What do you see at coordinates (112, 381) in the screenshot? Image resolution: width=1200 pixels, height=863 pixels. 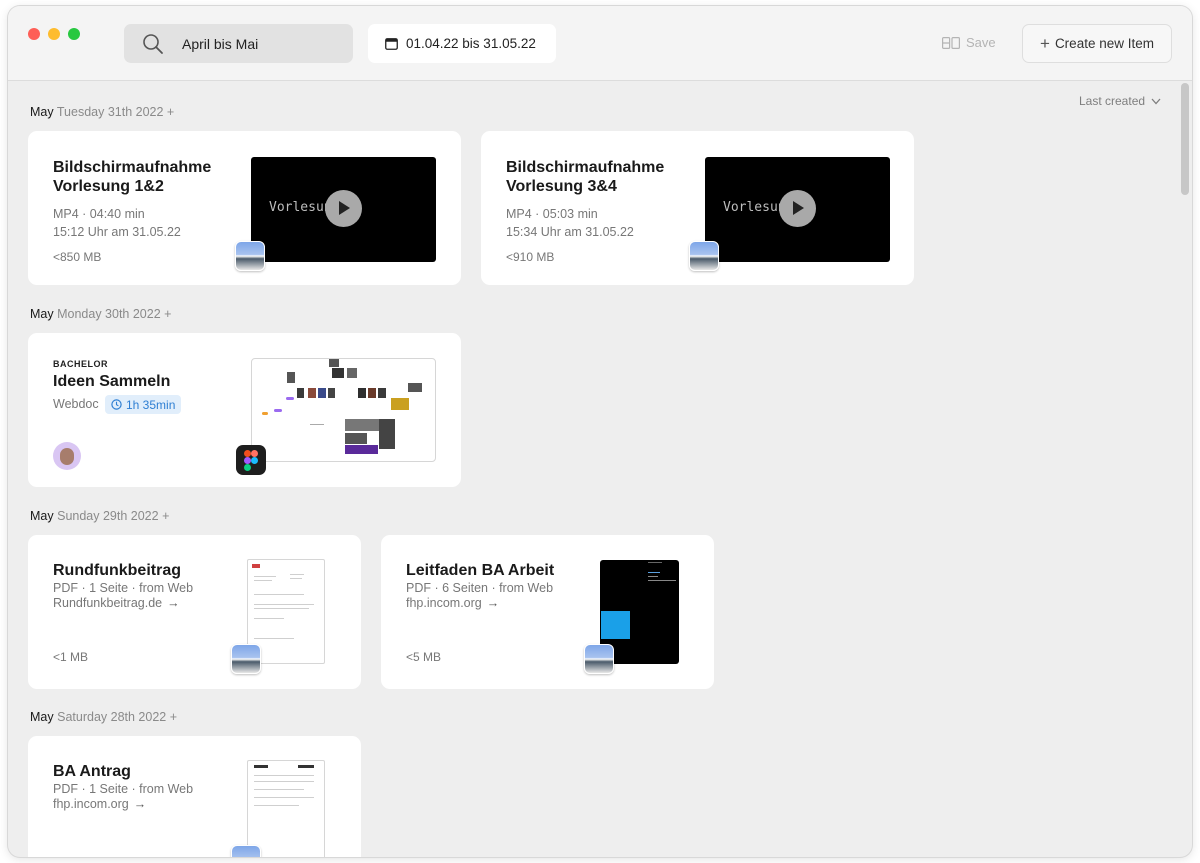 I see `card-title: Ideen Sammeln` at bounding box center [112, 381].